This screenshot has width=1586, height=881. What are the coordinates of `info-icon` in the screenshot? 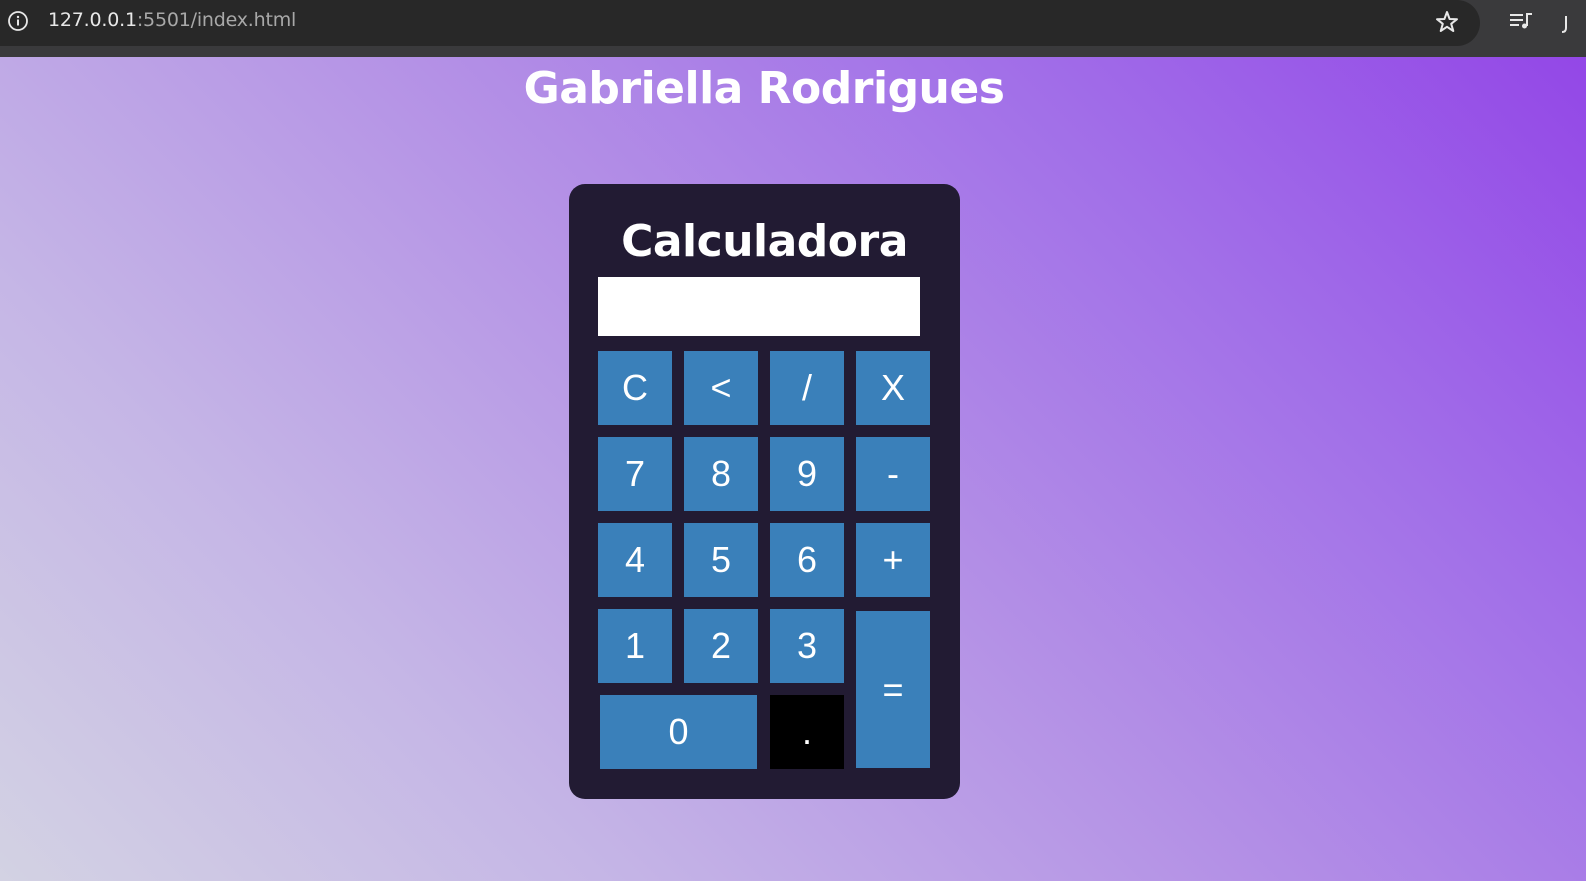 It's located at (18, 21).